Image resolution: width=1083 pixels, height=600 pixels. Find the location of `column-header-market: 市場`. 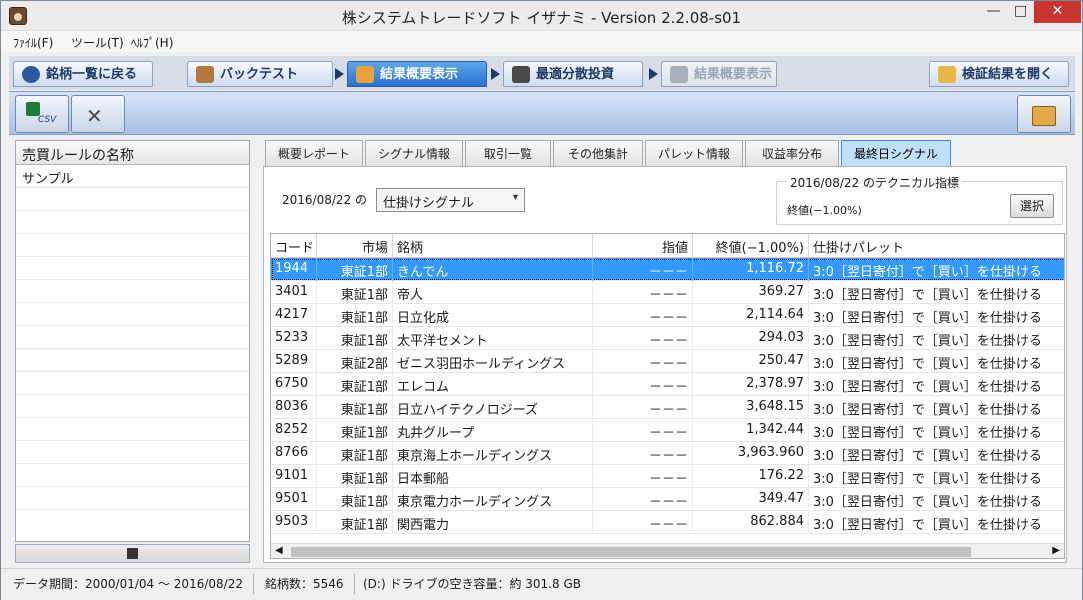

column-header-market: 市場 is located at coordinates (355, 246).